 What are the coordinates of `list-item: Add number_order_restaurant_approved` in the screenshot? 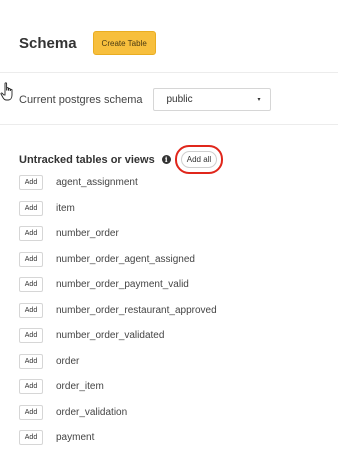 It's located at (118, 310).